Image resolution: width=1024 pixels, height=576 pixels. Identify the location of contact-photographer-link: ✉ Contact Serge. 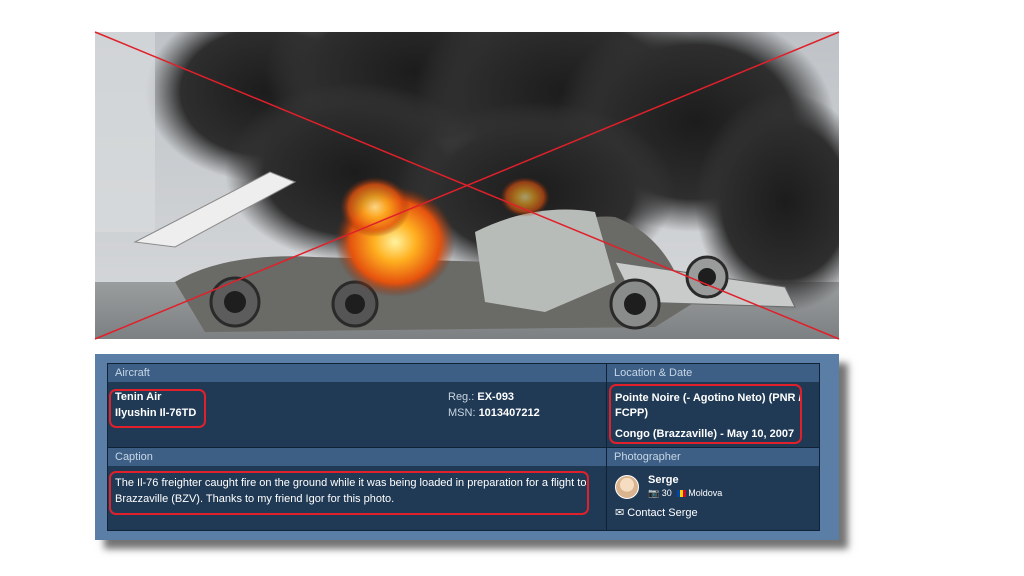
(656, 512).